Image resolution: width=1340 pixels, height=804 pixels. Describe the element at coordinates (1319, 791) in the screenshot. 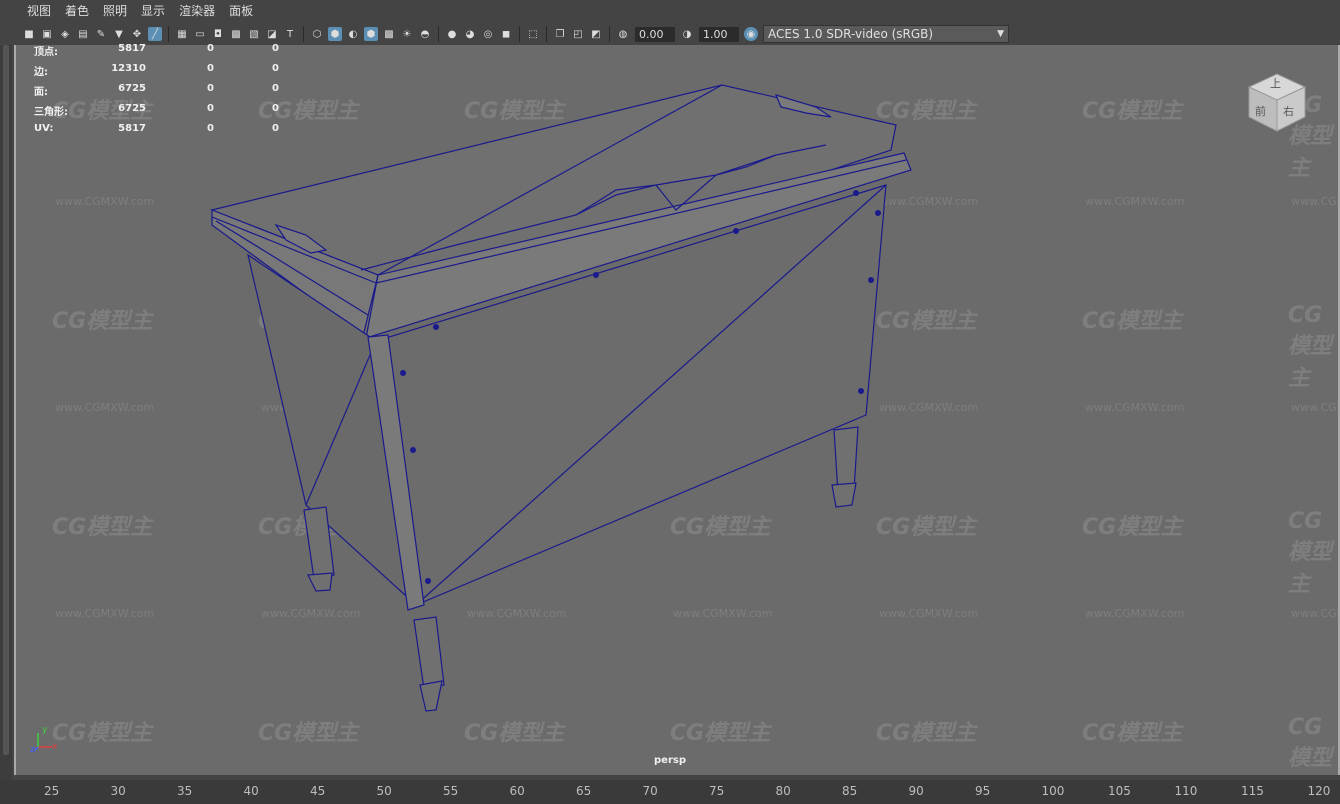

I see `timeline-tick-label: 120` at that location.